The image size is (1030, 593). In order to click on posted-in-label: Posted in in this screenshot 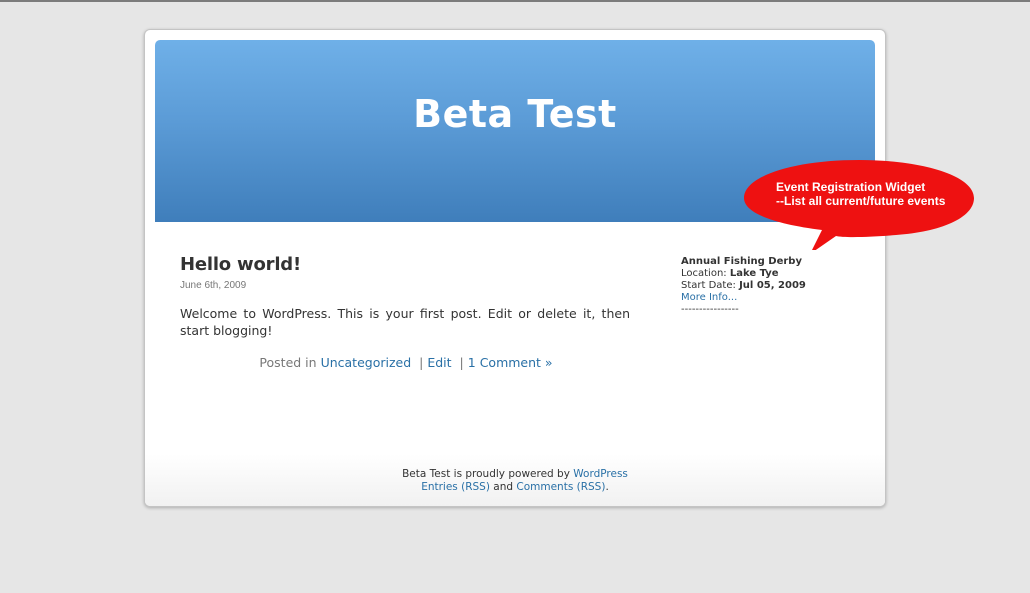, I will do `click(288, 362)`.